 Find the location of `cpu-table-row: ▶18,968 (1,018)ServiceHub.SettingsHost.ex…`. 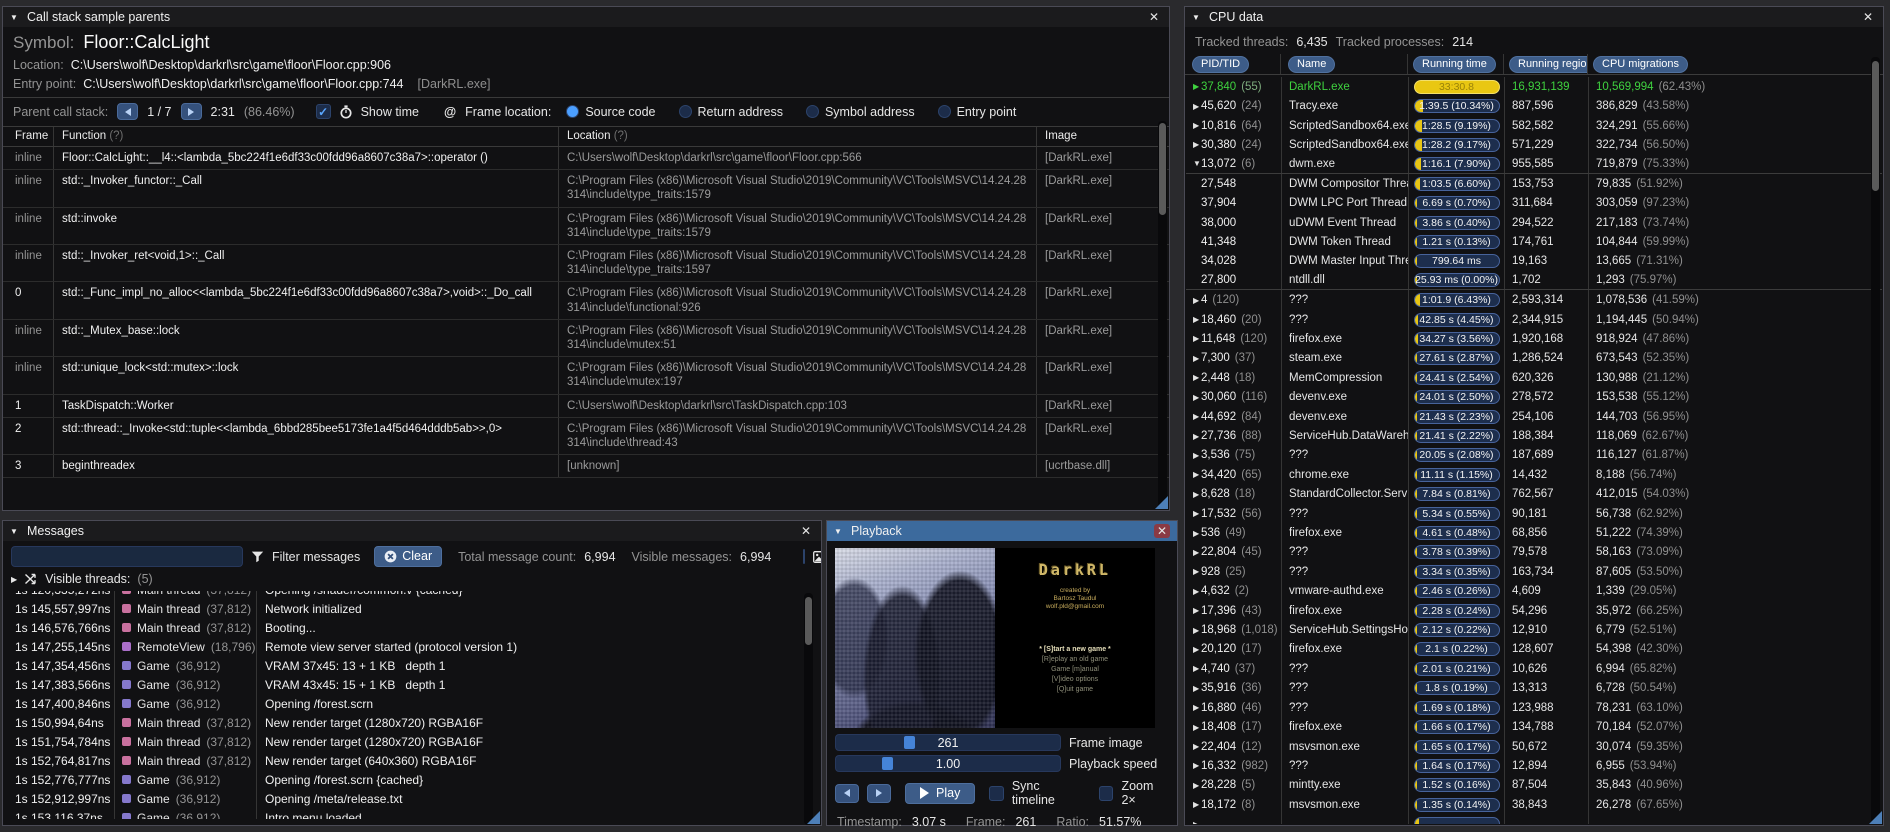

cpu-table-row: ▶18,968 (1,018)ServiceHub.SettingsHost.ex… is located at coordinates (1534, 630).